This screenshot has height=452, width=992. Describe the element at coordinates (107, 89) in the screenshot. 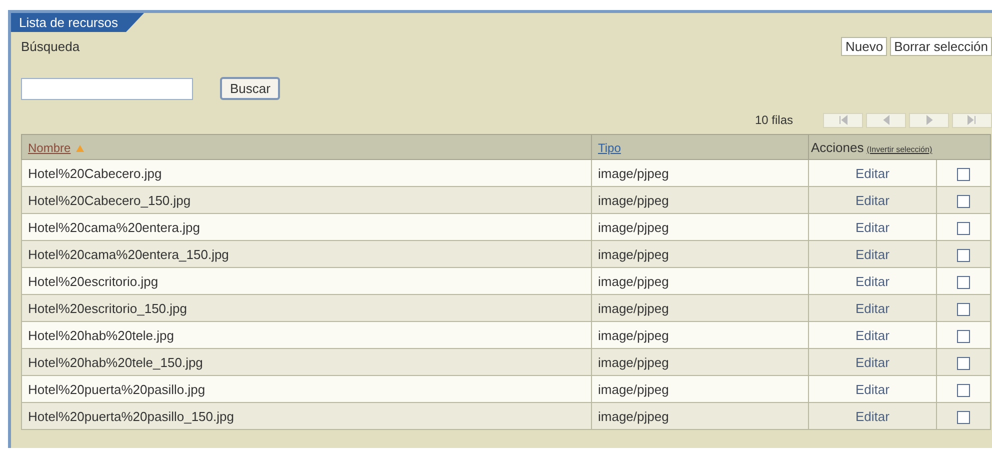

I see `search-field` at that location.